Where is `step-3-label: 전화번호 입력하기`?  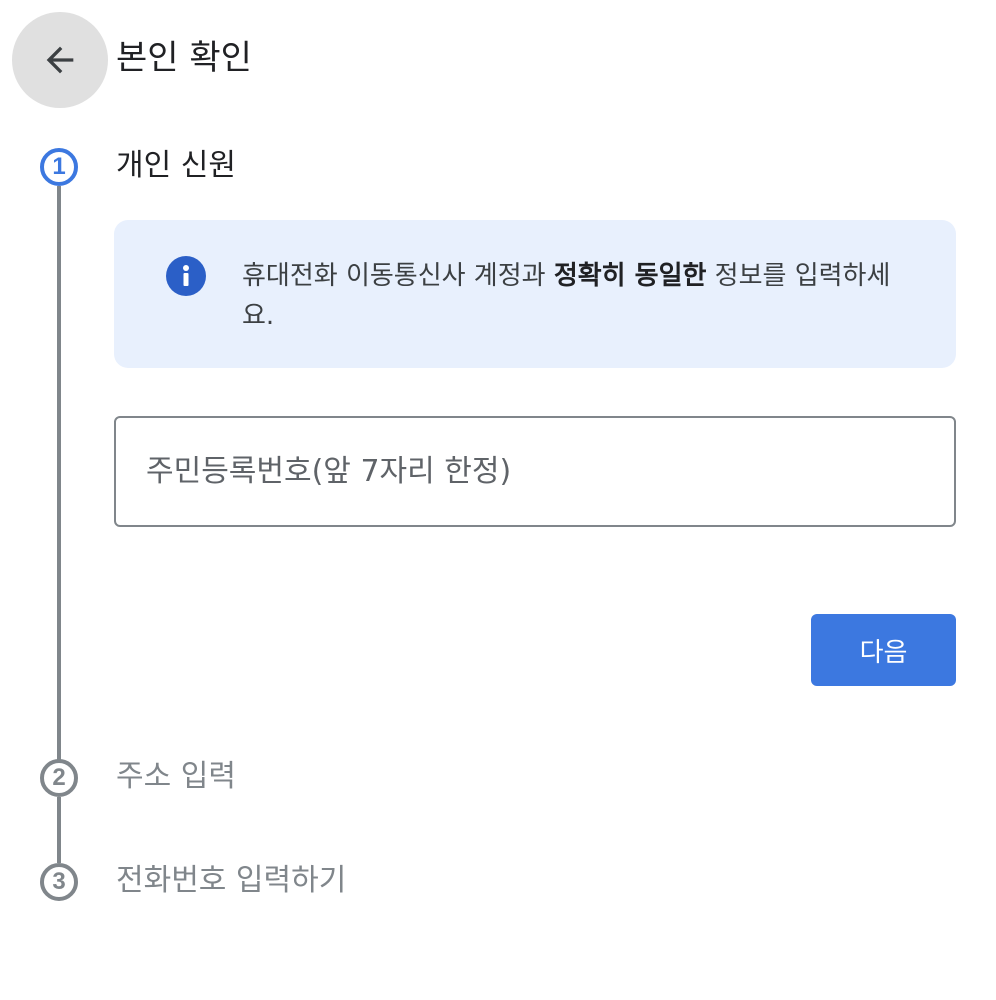
step-3-label: 전화번호 입력하기 is located at coordinates (231, 880).